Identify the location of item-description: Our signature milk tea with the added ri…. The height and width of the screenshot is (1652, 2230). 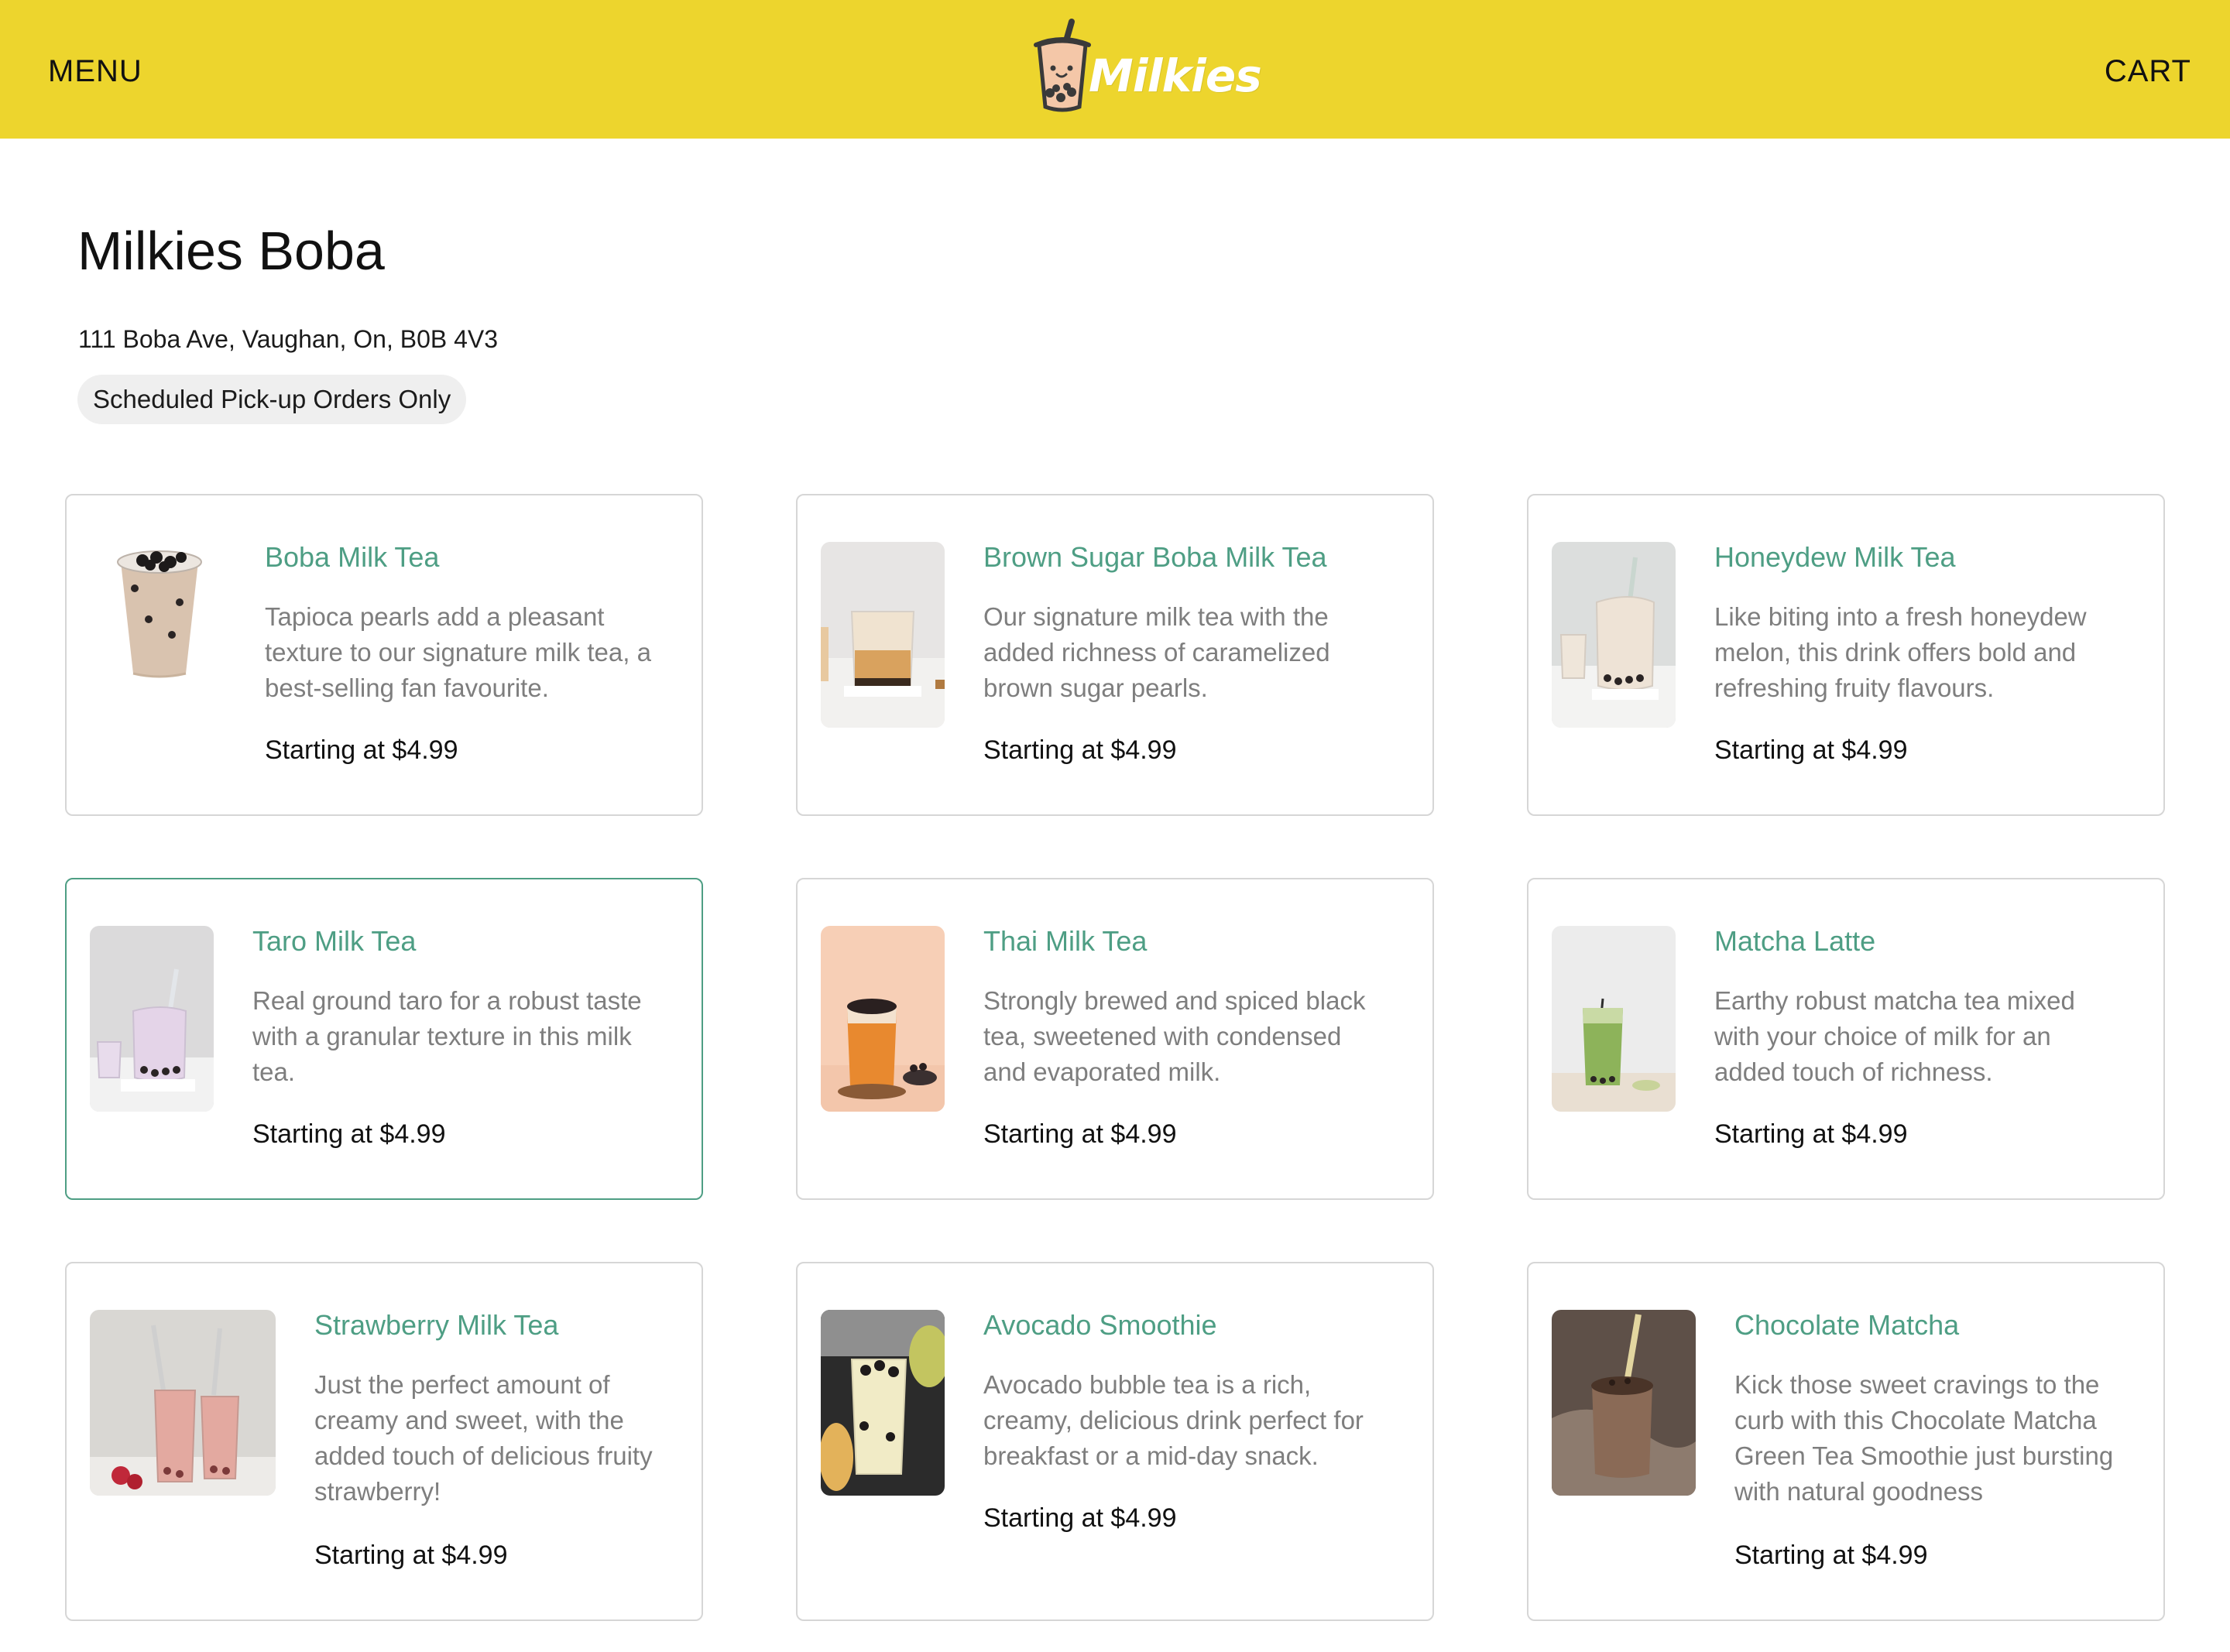
(1156, 652).